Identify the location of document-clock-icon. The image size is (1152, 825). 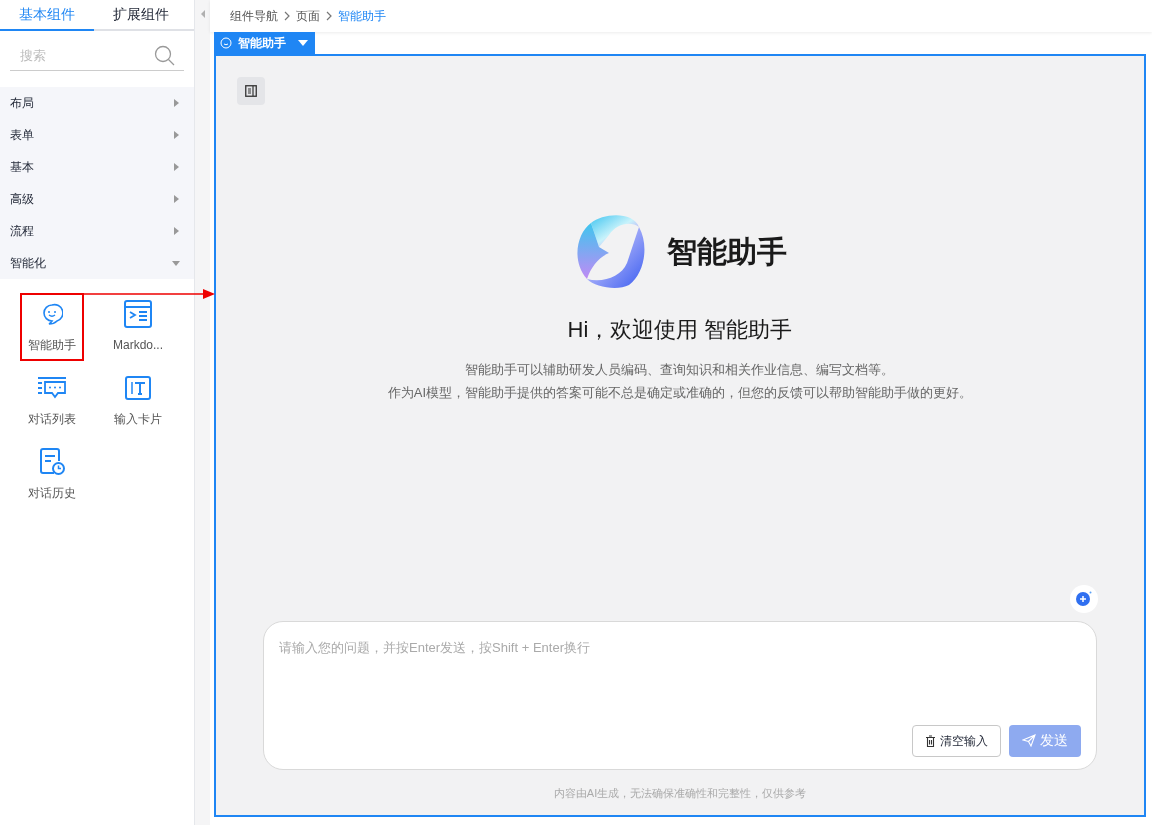
(52, 462).